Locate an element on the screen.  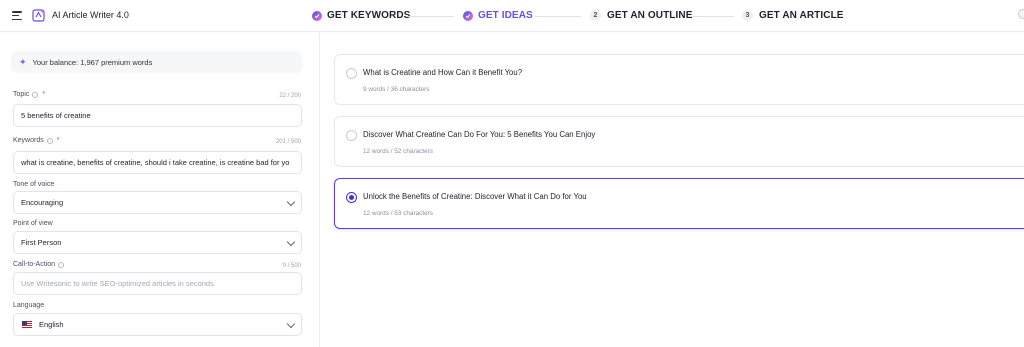
radio-button-selected is located at coordinates (351, 197).